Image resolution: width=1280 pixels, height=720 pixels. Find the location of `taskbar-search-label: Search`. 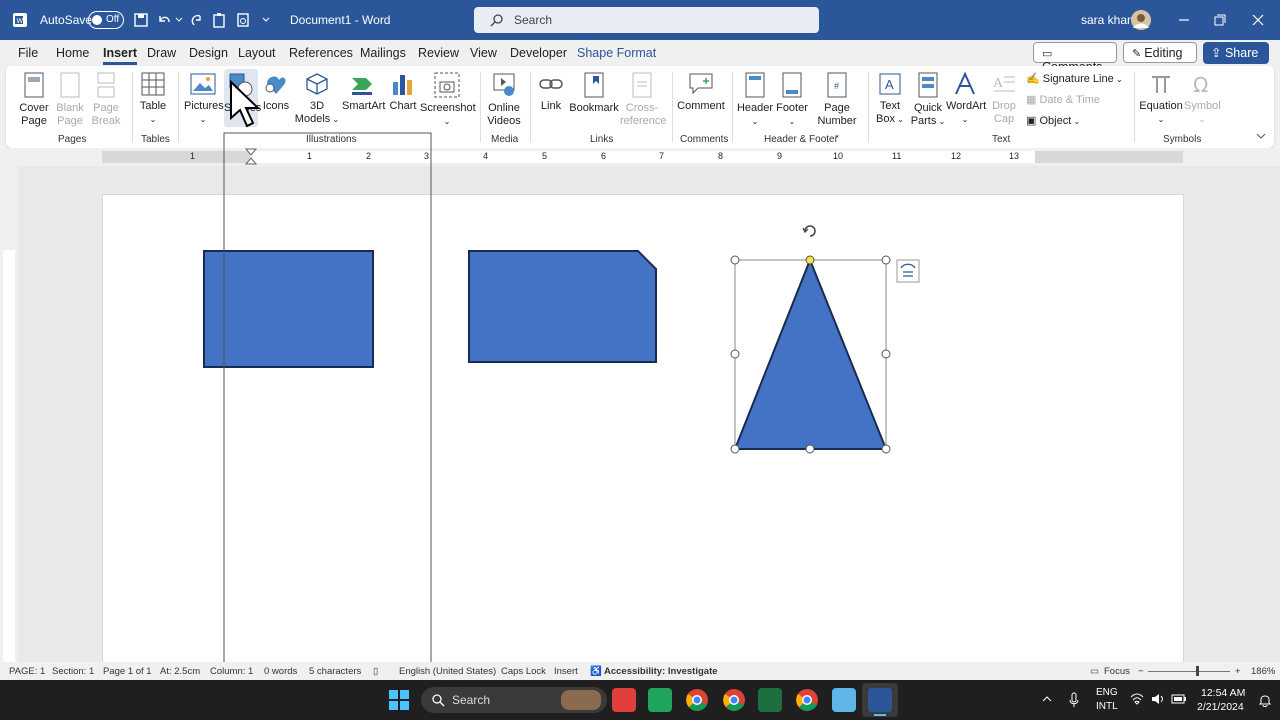

taskbar-search-label: Search is located at coordinates (471, 700).